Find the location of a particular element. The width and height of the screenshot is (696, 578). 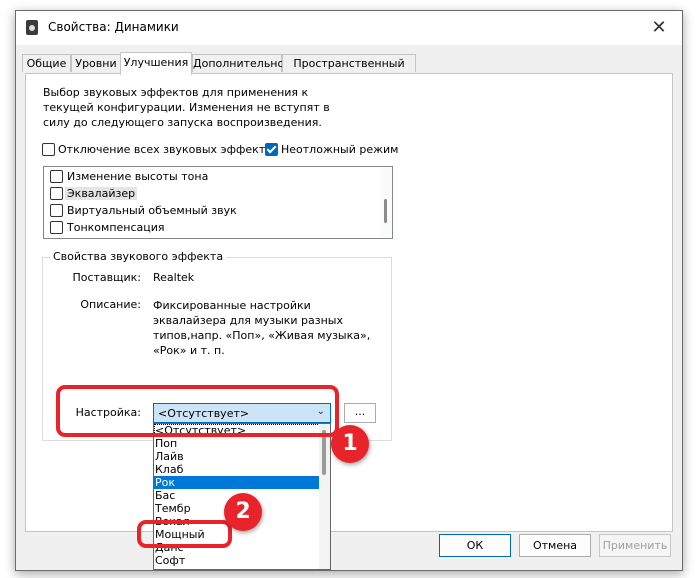

apply-button: Применить is located at coordinates (635, 545).